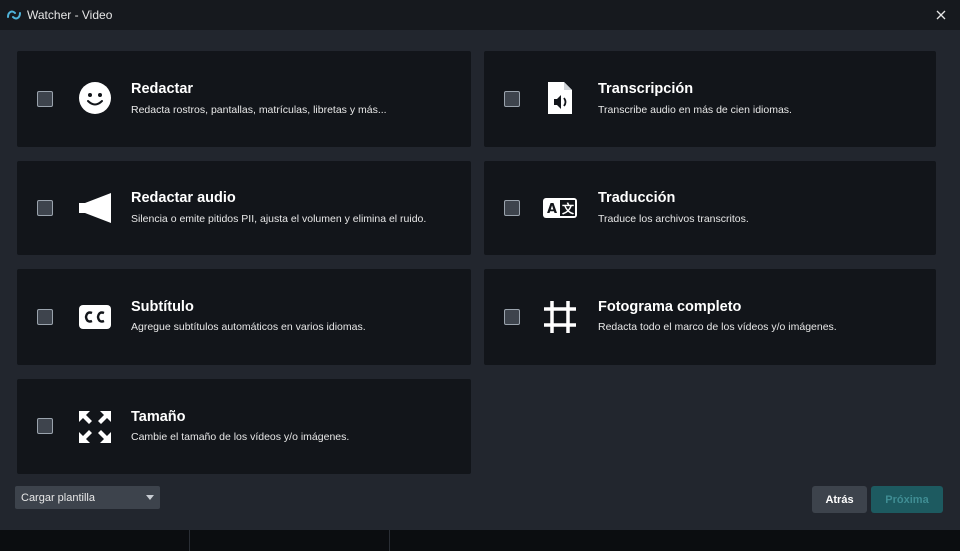  Describe the element at coordinates (45, 426) in the screenshot. I see `checkbox-tamano` at that location.